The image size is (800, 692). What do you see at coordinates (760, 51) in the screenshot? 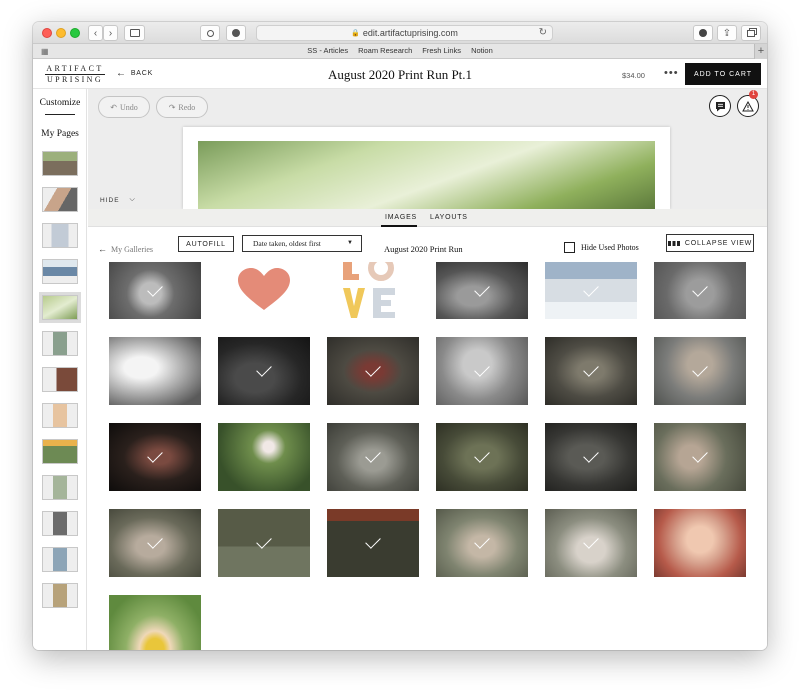
I see `new-tab-button: +` at bounding box center [760, 51].